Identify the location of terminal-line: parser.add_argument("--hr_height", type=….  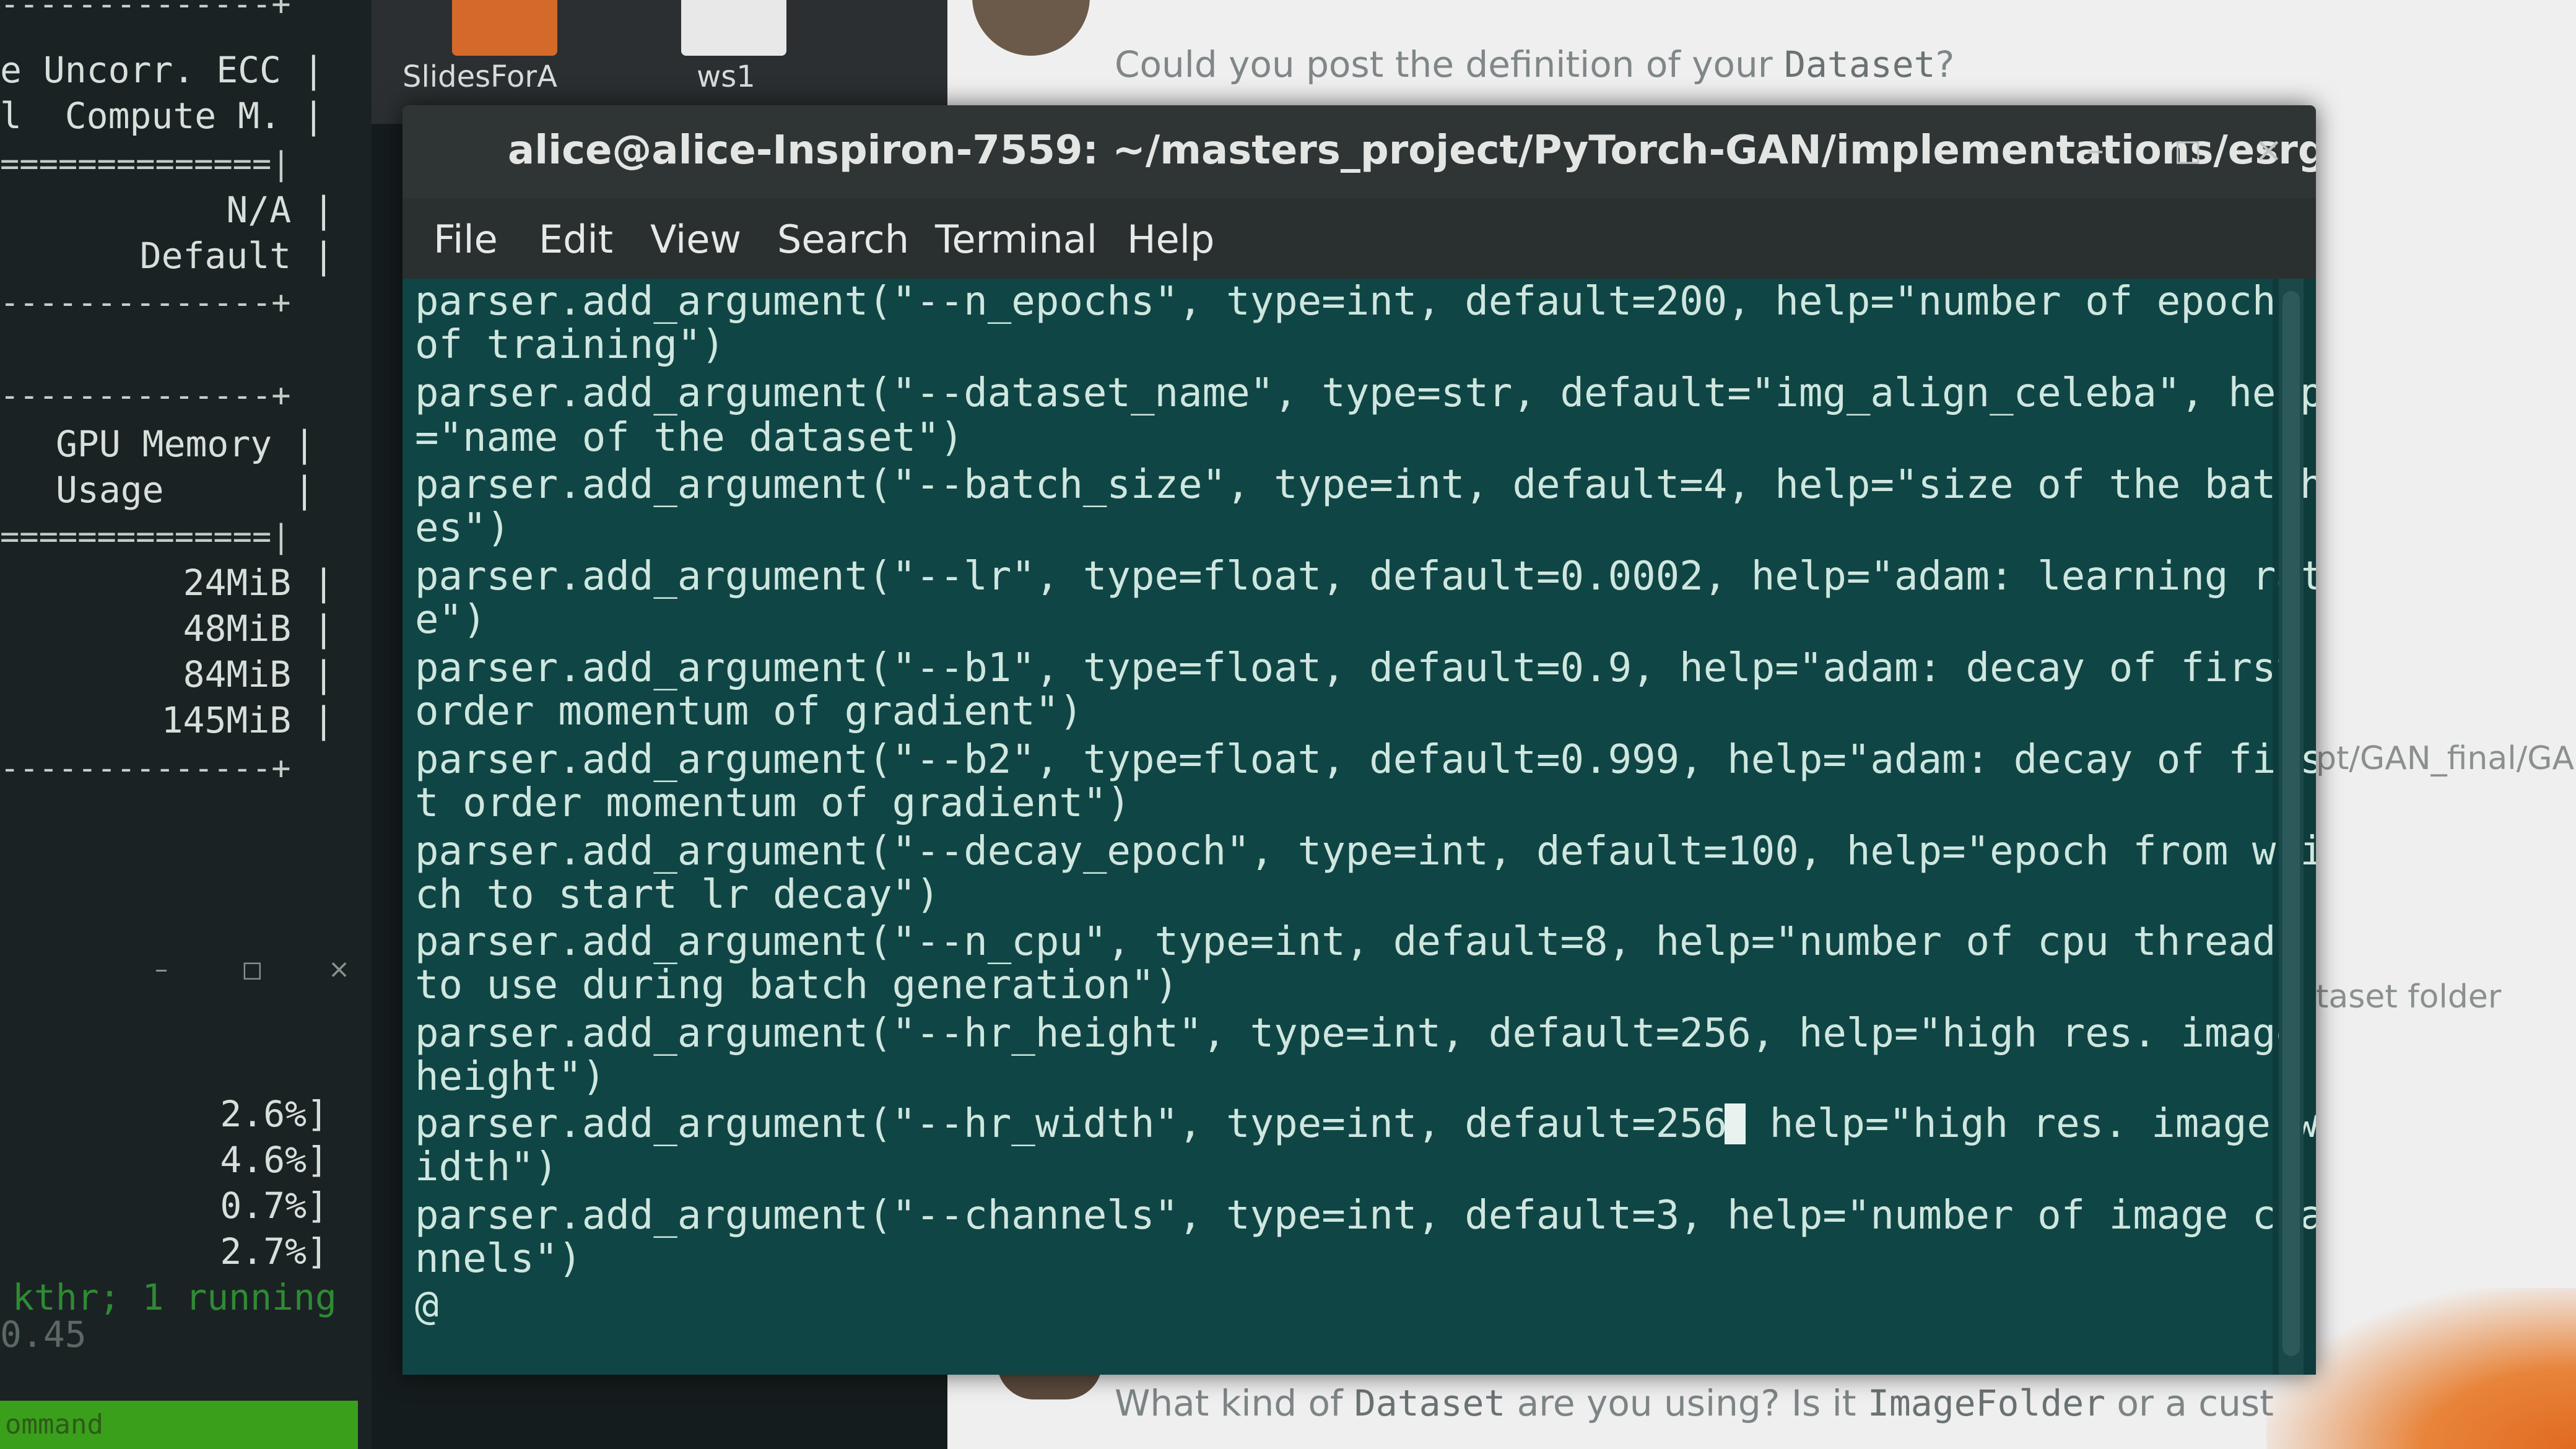
(1357, 1033).